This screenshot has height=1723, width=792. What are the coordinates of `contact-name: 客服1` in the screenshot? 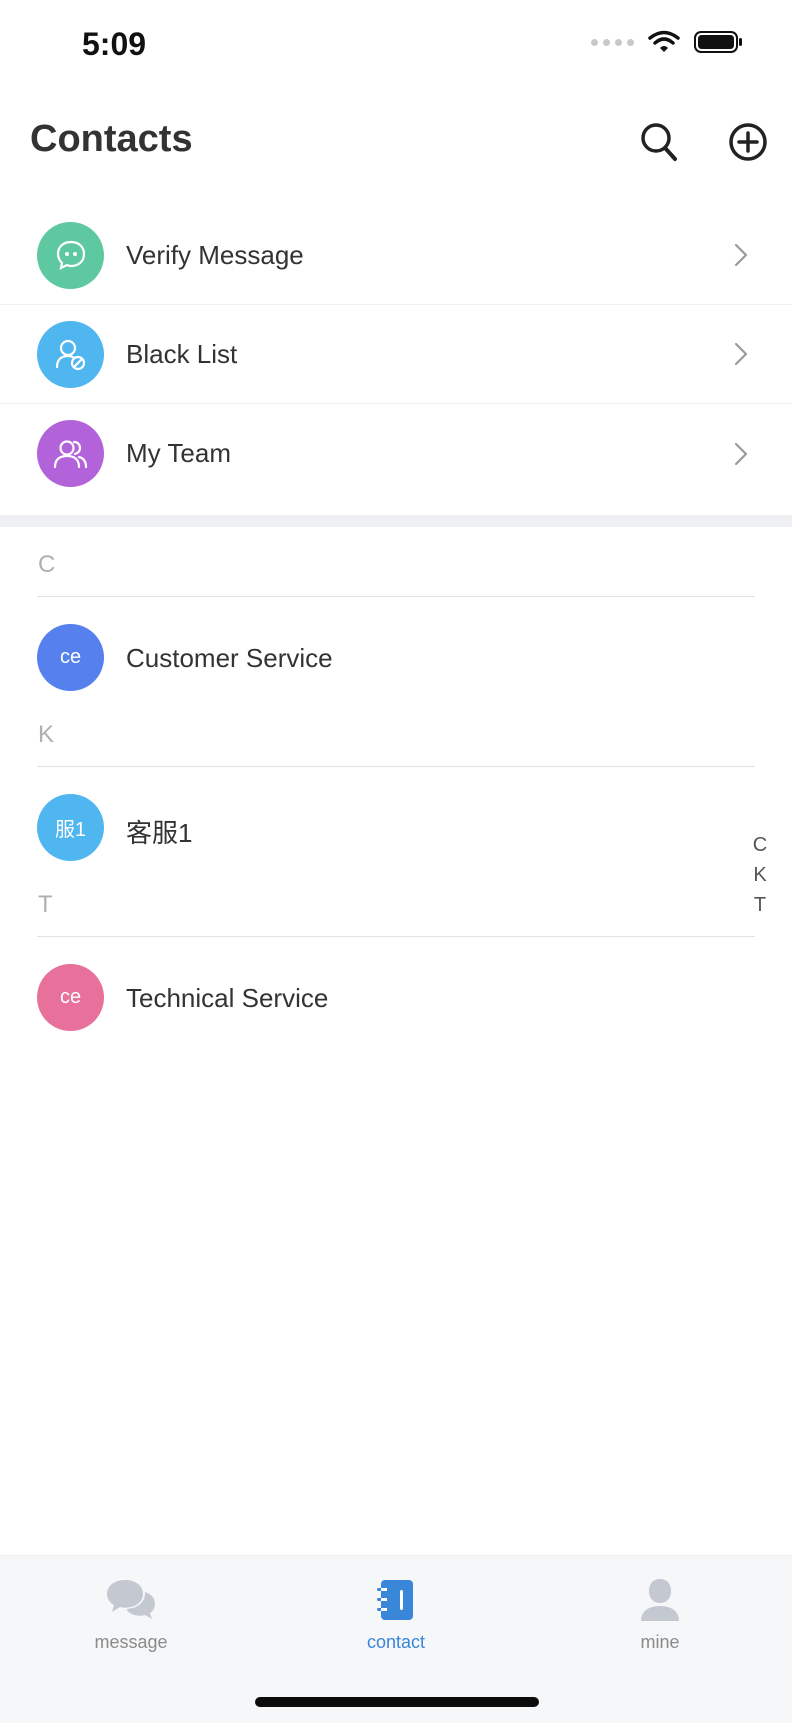 It's located at (159, 833).